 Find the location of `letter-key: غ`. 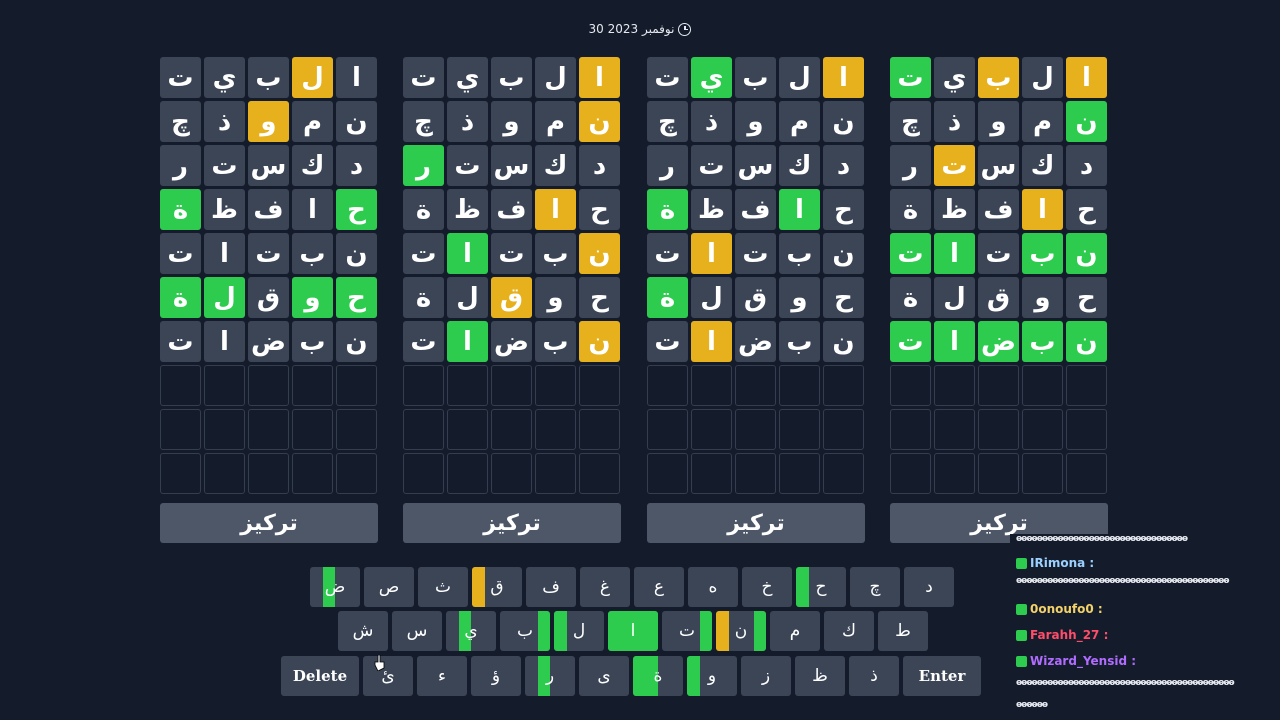

letter-key: غ is located at coordinates (605, 587).